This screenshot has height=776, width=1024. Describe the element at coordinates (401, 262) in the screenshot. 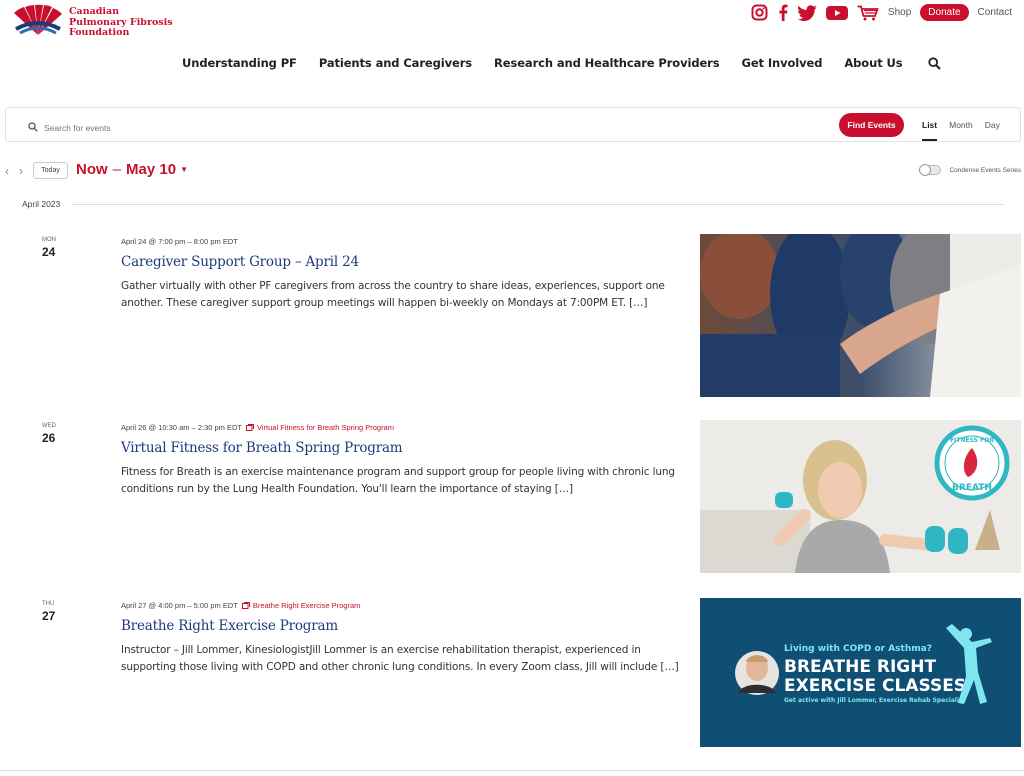

I see `event-title-link: Caregiver Support Group – April 24` at that location.